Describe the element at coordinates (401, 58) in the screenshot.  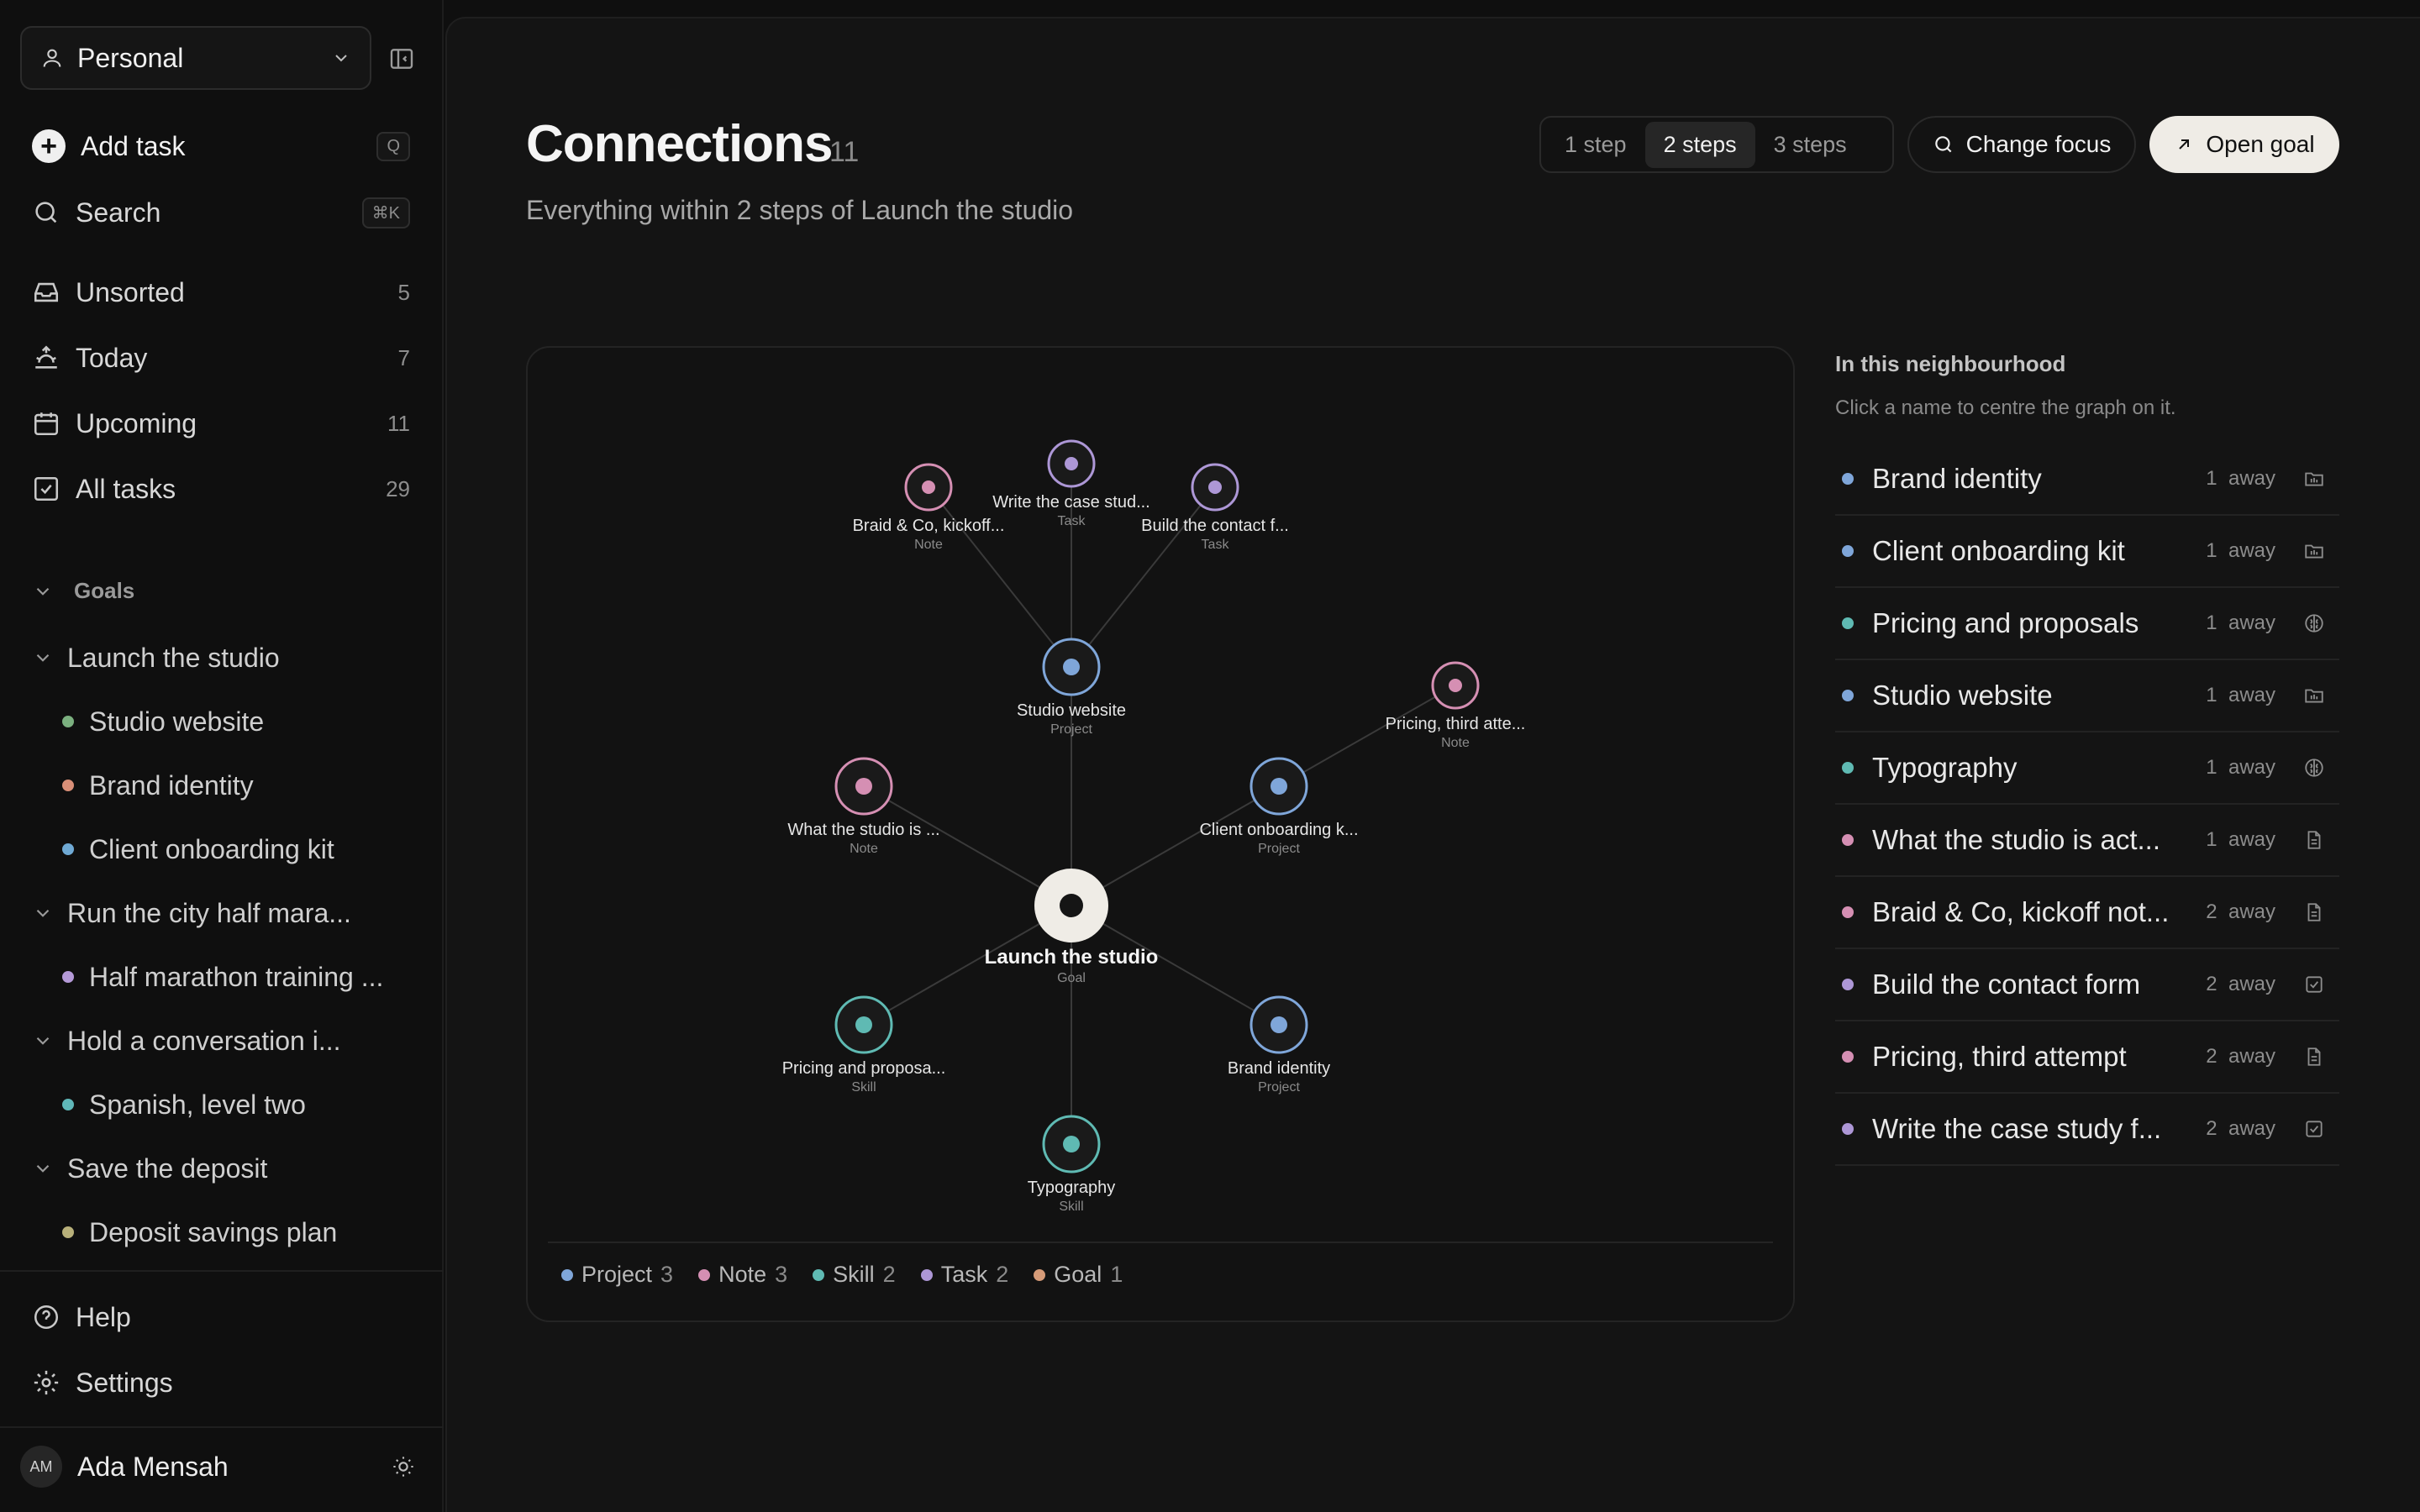
I see `sidebar-toggle-icon` at that location.